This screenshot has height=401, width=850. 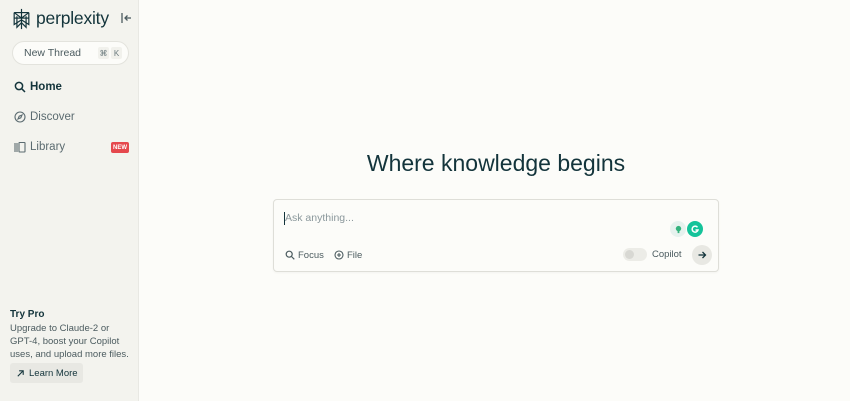 I want to click on learn-more-button: Learn More, so click(x=46, y=373).